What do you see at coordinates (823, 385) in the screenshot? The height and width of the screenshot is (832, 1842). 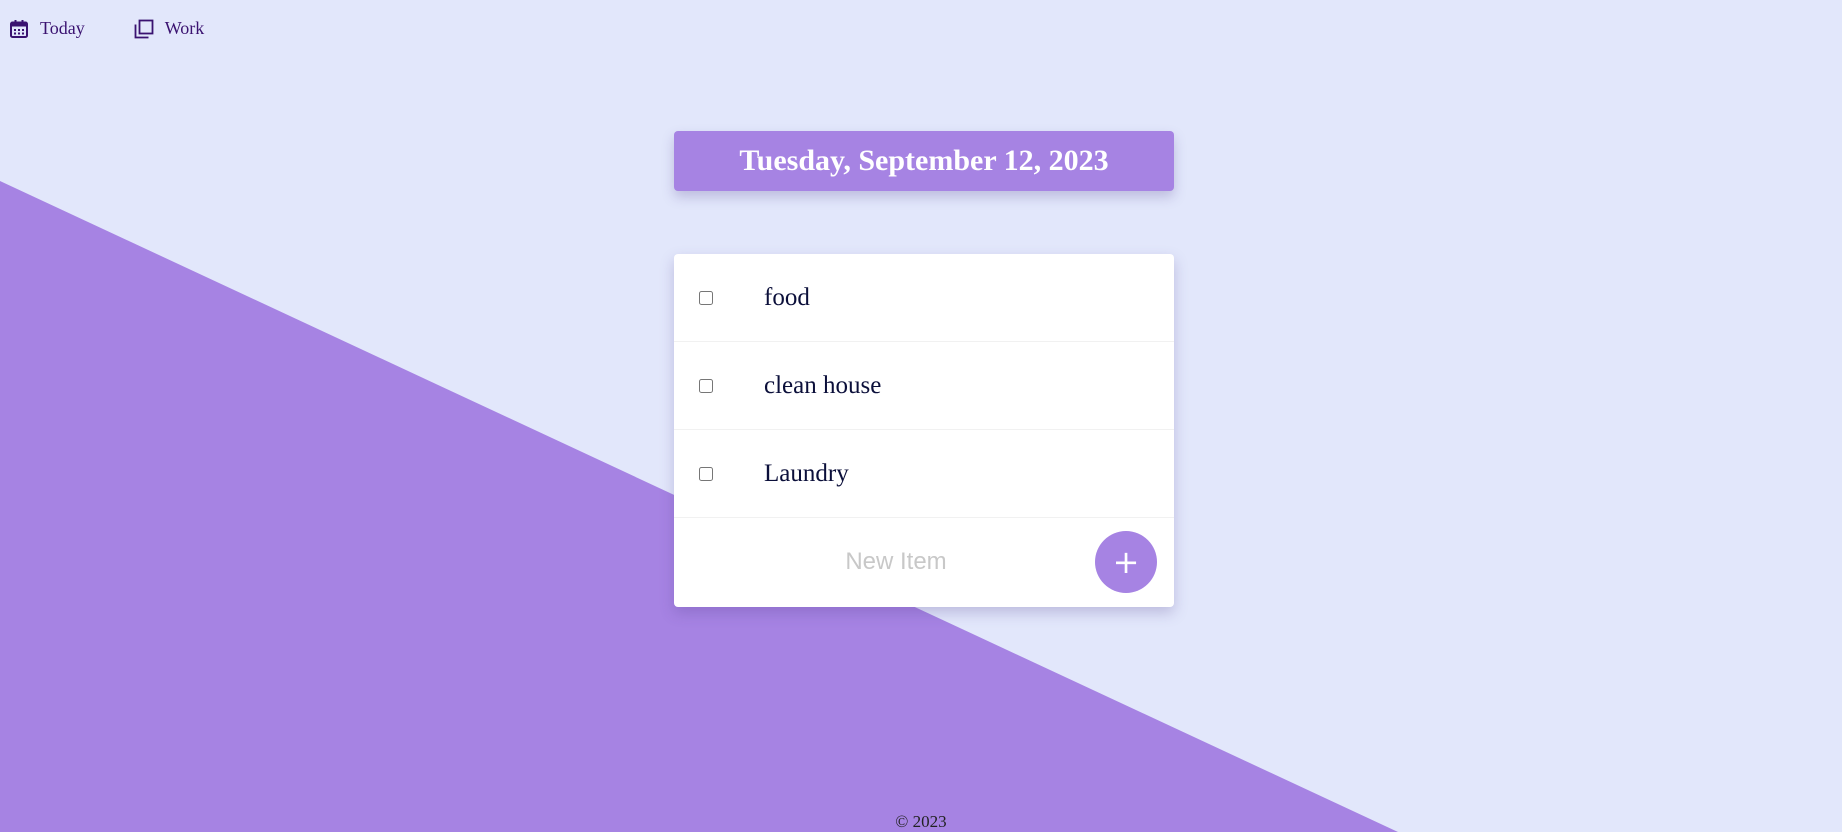 I see `todo-item-text: clean house` at bounding box center [823, 385].